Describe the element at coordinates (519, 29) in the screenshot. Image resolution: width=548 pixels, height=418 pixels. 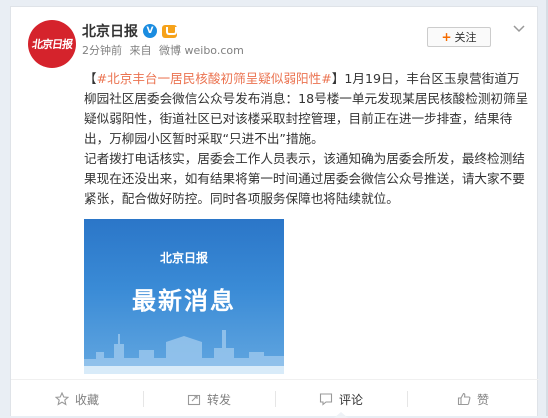
I see `chevron-down-icon` at that location.